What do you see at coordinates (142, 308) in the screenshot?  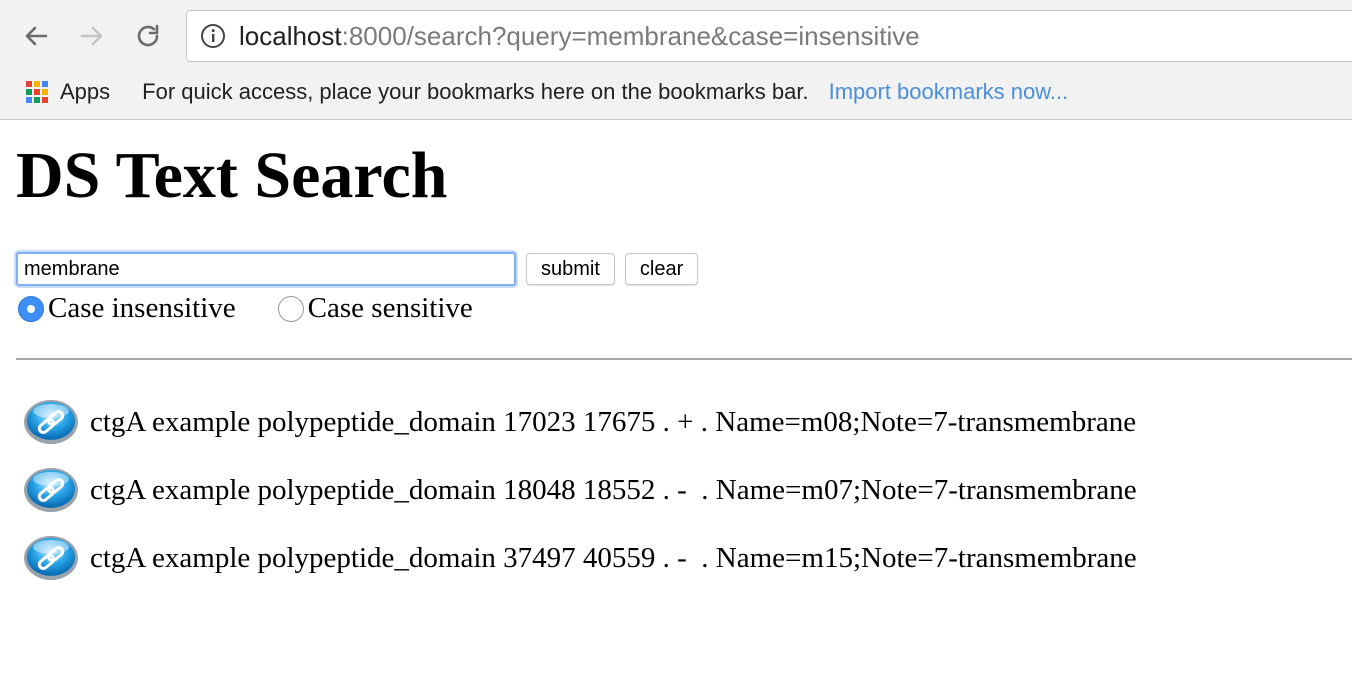 I see `case-insensitive-label: Case insensitive` at bounding box center [142, 308].